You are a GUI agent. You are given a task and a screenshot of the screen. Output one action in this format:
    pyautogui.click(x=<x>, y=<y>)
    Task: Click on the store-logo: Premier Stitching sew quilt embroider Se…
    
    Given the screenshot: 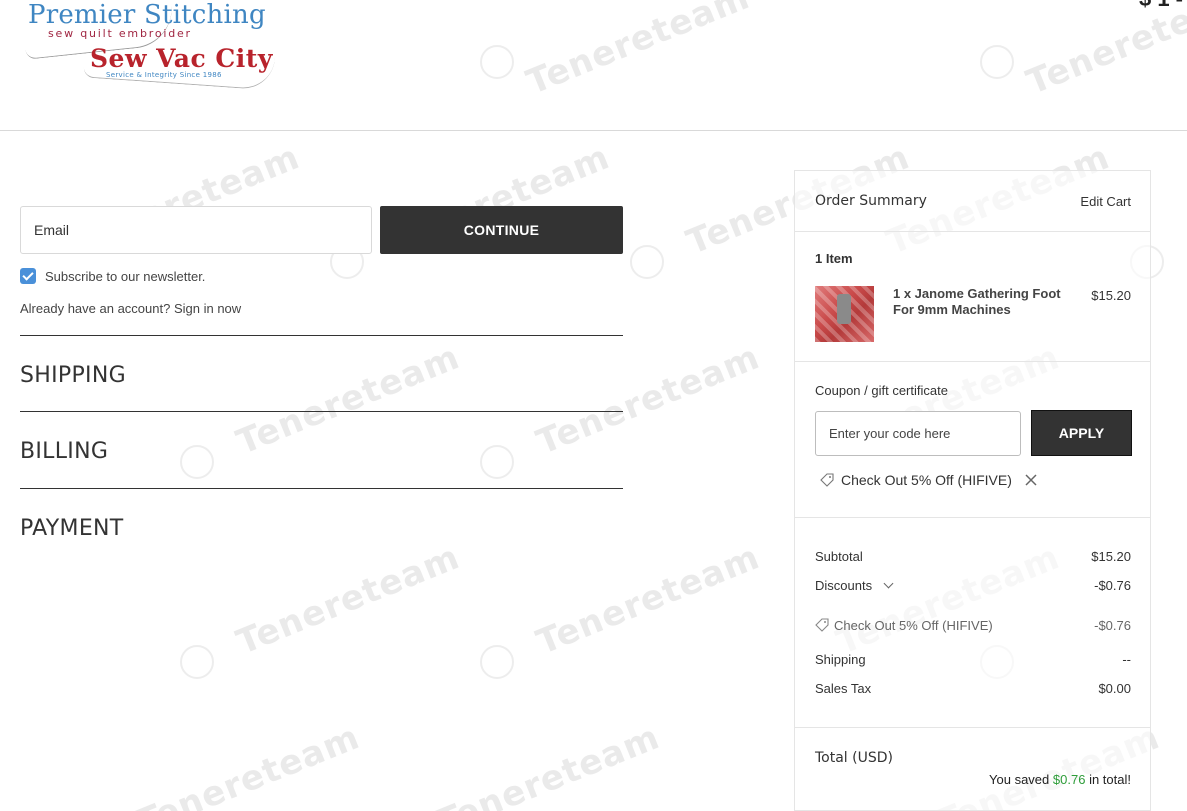 What is the action you would take?
    pyautogui.click(x=153, y=45)
    